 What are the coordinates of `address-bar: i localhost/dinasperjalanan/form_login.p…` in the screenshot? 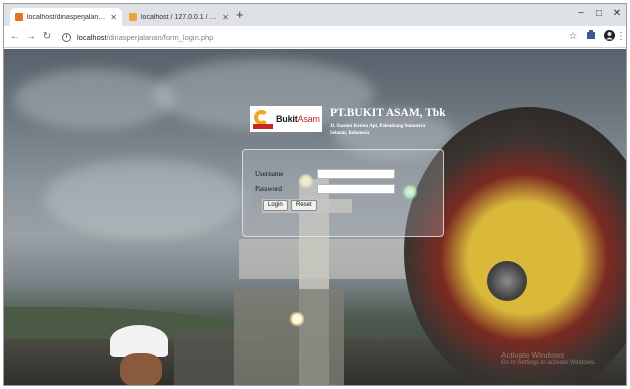 It's located at (313, 37).